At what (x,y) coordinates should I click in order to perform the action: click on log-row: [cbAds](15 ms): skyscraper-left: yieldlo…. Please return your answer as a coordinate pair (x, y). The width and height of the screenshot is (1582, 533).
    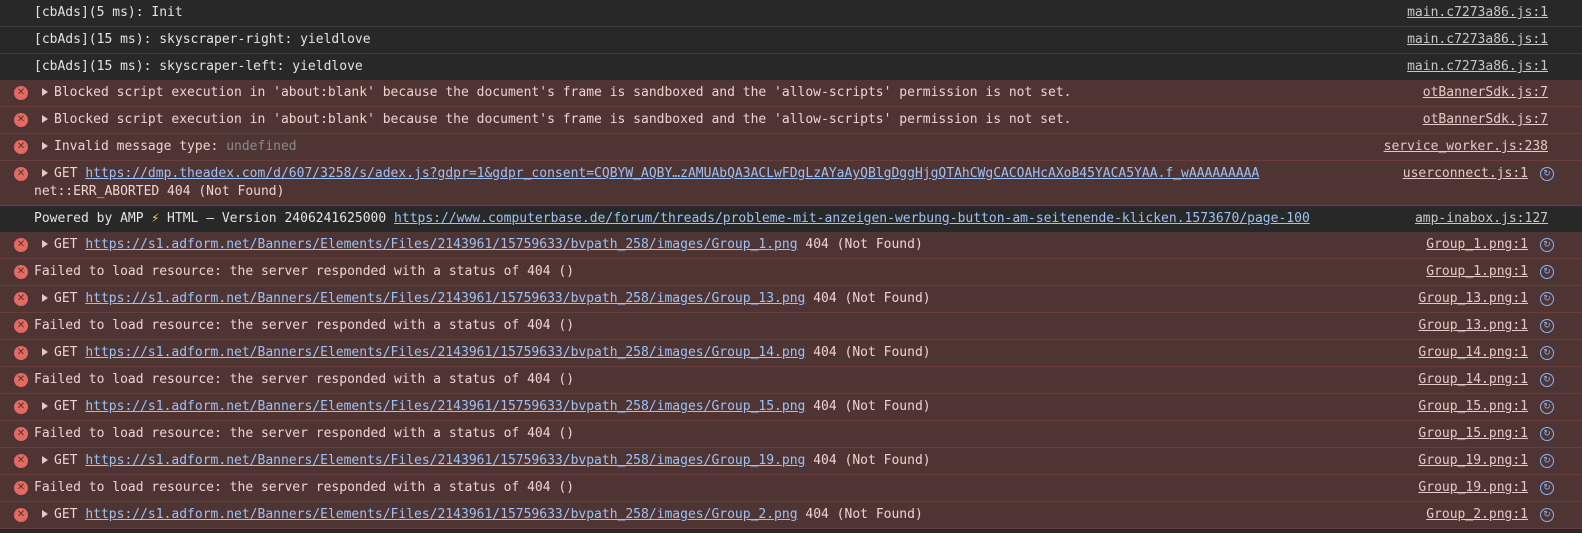
    Looking at the image, I should click on (791, 67).